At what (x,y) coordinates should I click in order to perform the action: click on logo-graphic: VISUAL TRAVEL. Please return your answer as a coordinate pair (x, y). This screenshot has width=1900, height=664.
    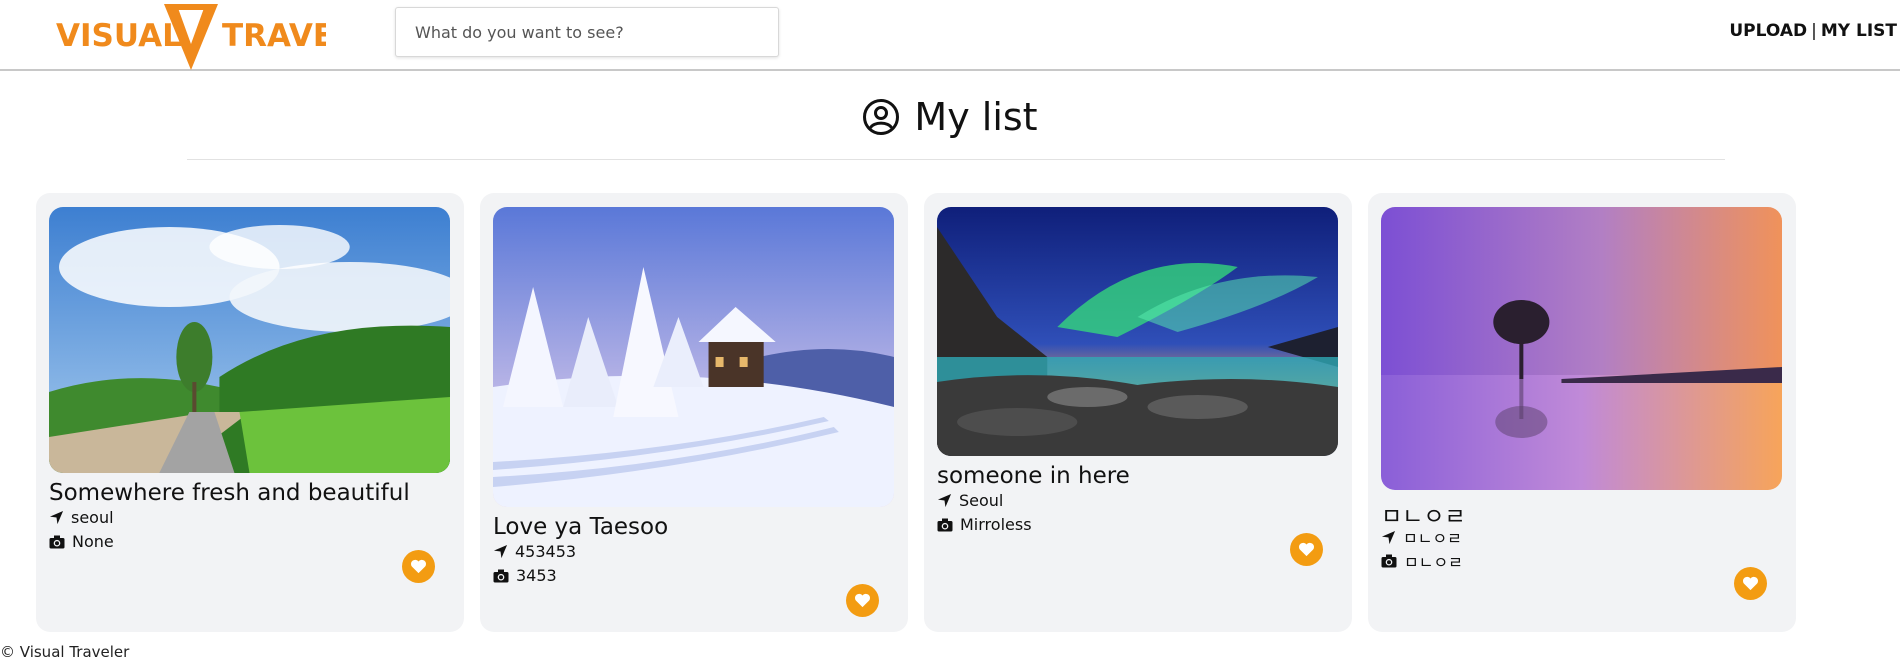
    Looking at the image, I should click on (205, 37).